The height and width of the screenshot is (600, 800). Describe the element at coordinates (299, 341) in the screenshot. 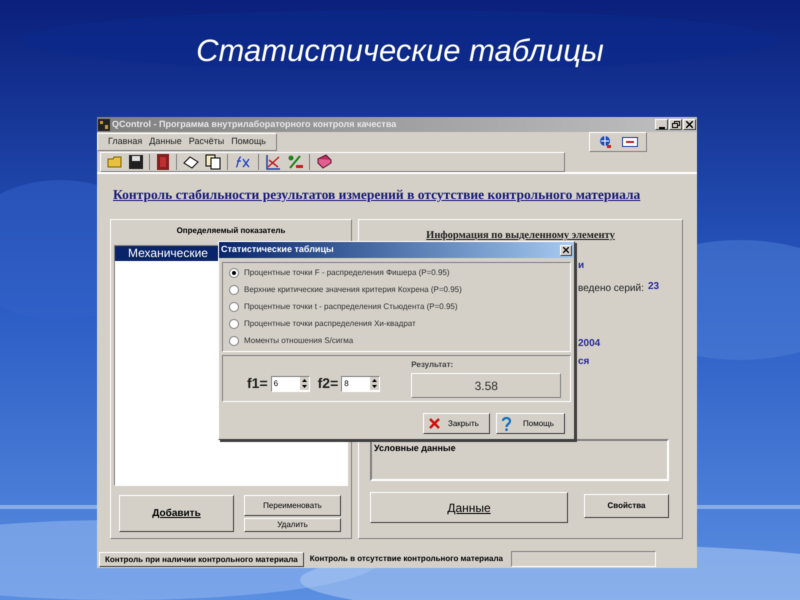

I see `option-label: Моменты отношения S/сигма` at that location.